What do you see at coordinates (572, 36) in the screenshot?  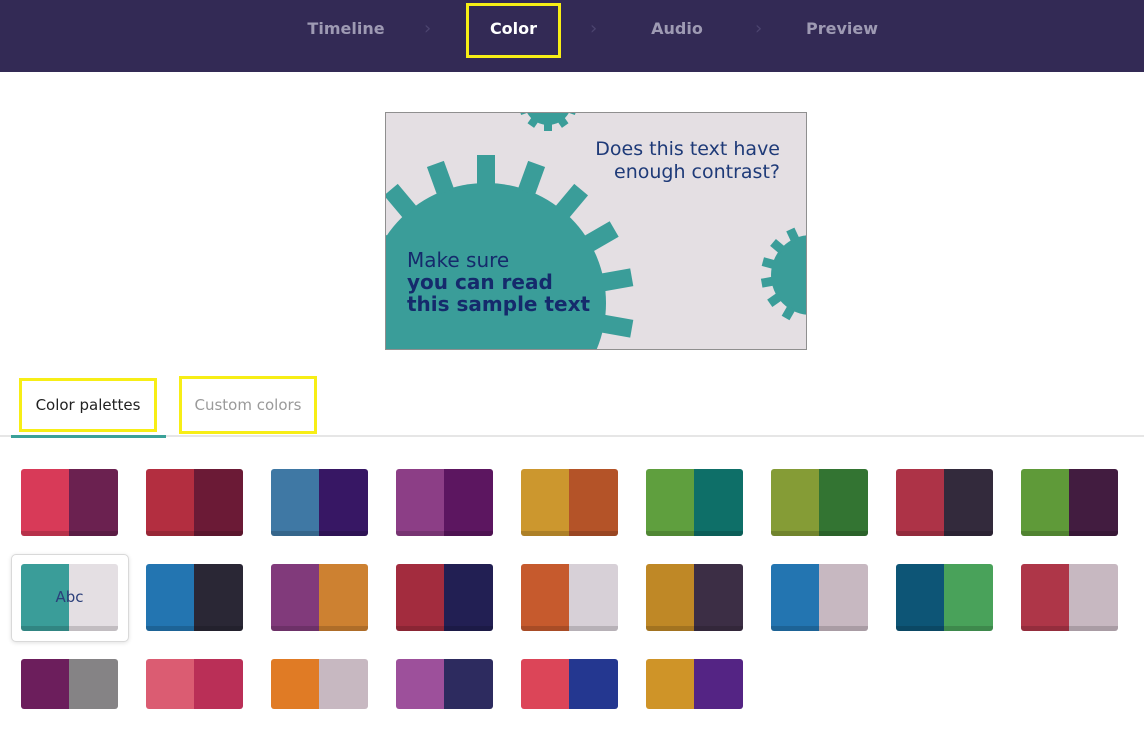 I see `top-step-nav: Timeline › Color › Audio › Preview` at bounding box center [572, 36].